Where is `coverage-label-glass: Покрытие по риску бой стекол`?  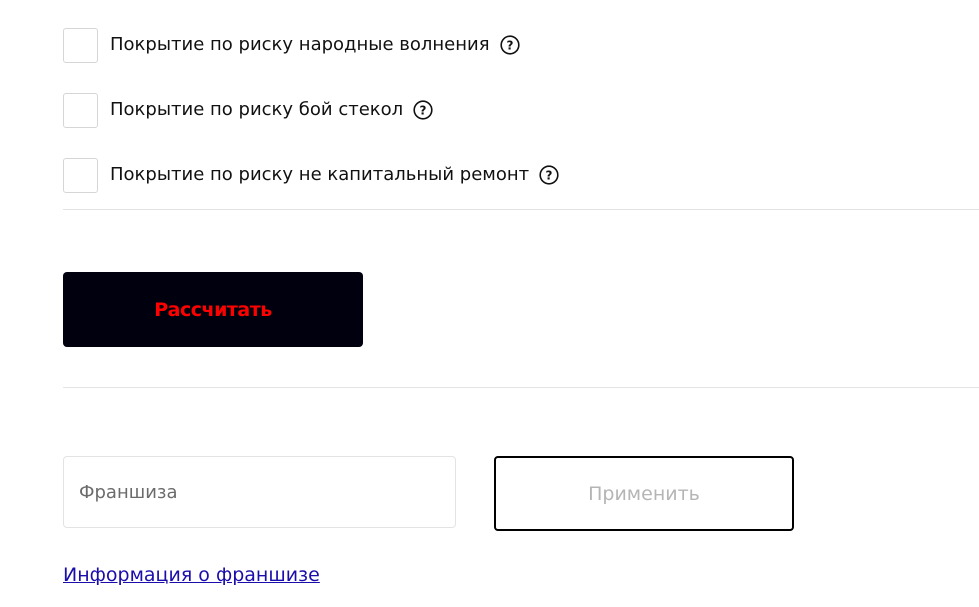
coverage-label-glass: Покрытие по риску бой стекол is located at coordinates (257, 109).